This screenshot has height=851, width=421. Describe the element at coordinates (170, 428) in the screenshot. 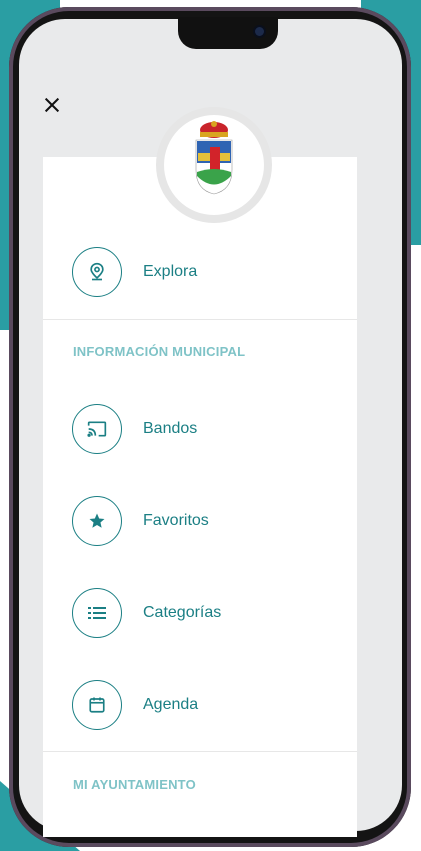

I see `menu-item-label: Bandos` at that location.